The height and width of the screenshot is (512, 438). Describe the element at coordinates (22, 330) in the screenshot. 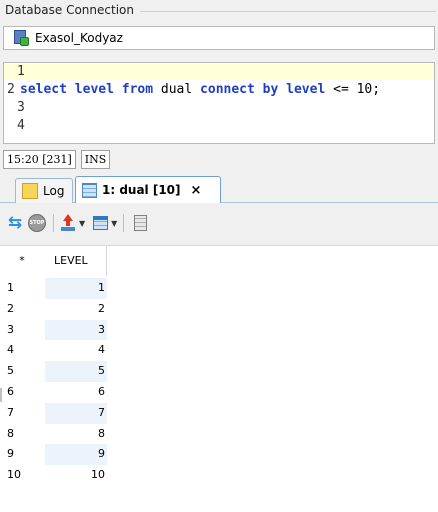

I see `row-number: 3` at that location.